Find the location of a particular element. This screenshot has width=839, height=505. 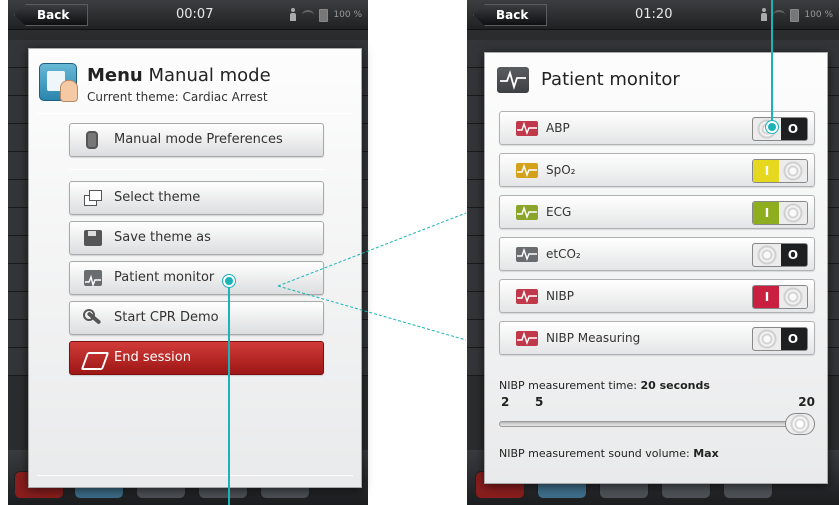

clock: 00:07 is located at coordinates (195, 14).